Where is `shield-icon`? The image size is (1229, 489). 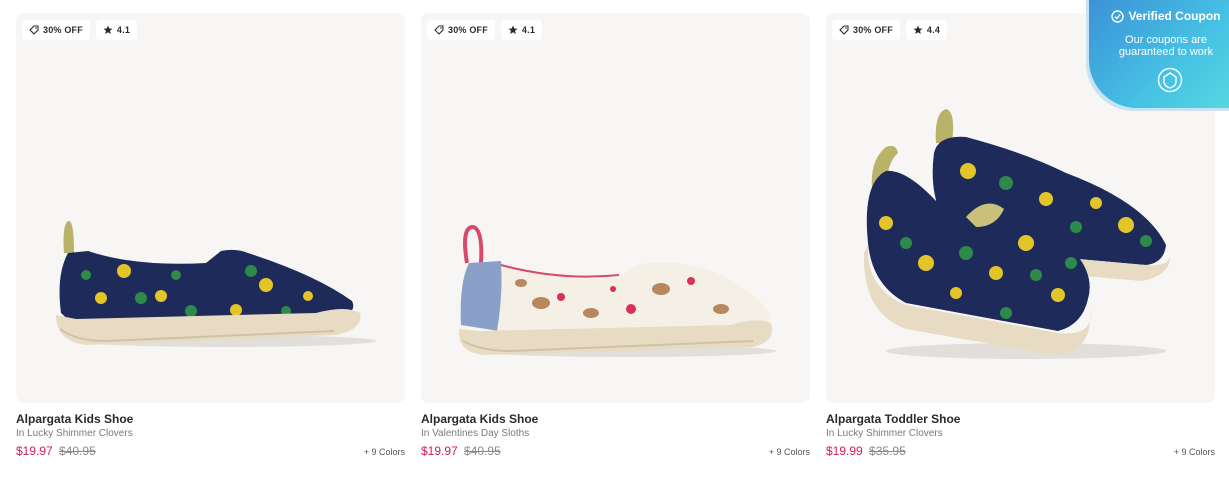
shield-icon is located at coordinates (1170, 80).